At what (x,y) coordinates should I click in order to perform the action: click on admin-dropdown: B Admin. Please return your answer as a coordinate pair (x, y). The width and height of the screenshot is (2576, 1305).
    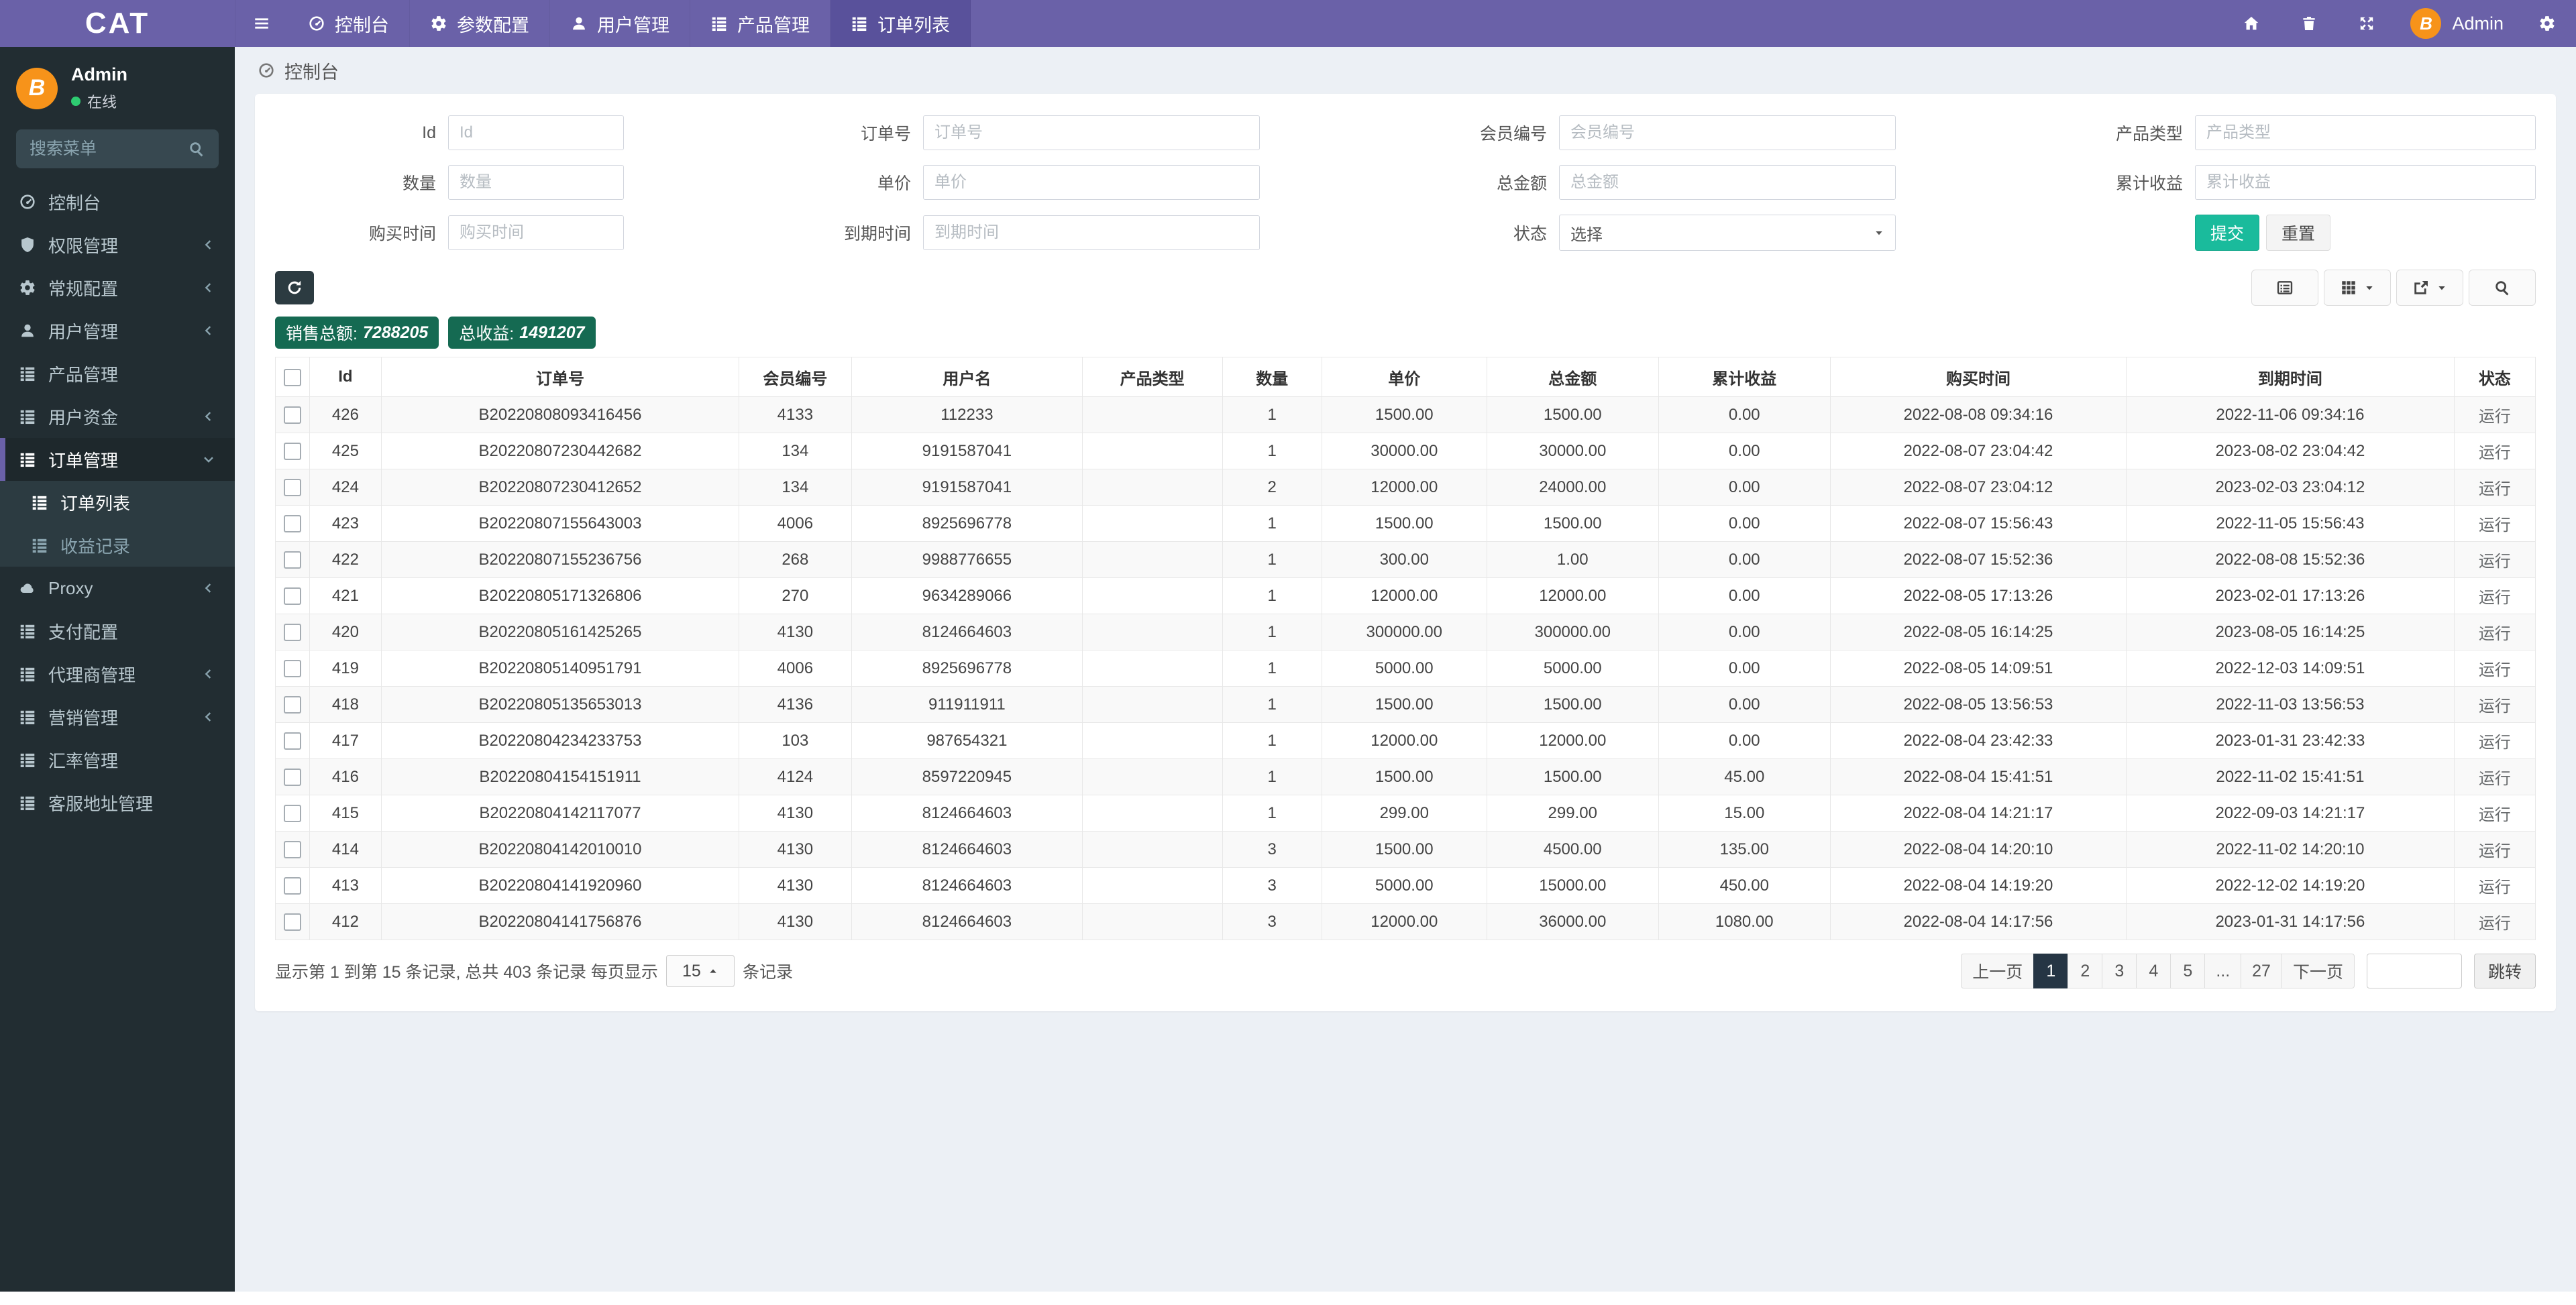
    Looking at the image, I should click on (2457, 24).